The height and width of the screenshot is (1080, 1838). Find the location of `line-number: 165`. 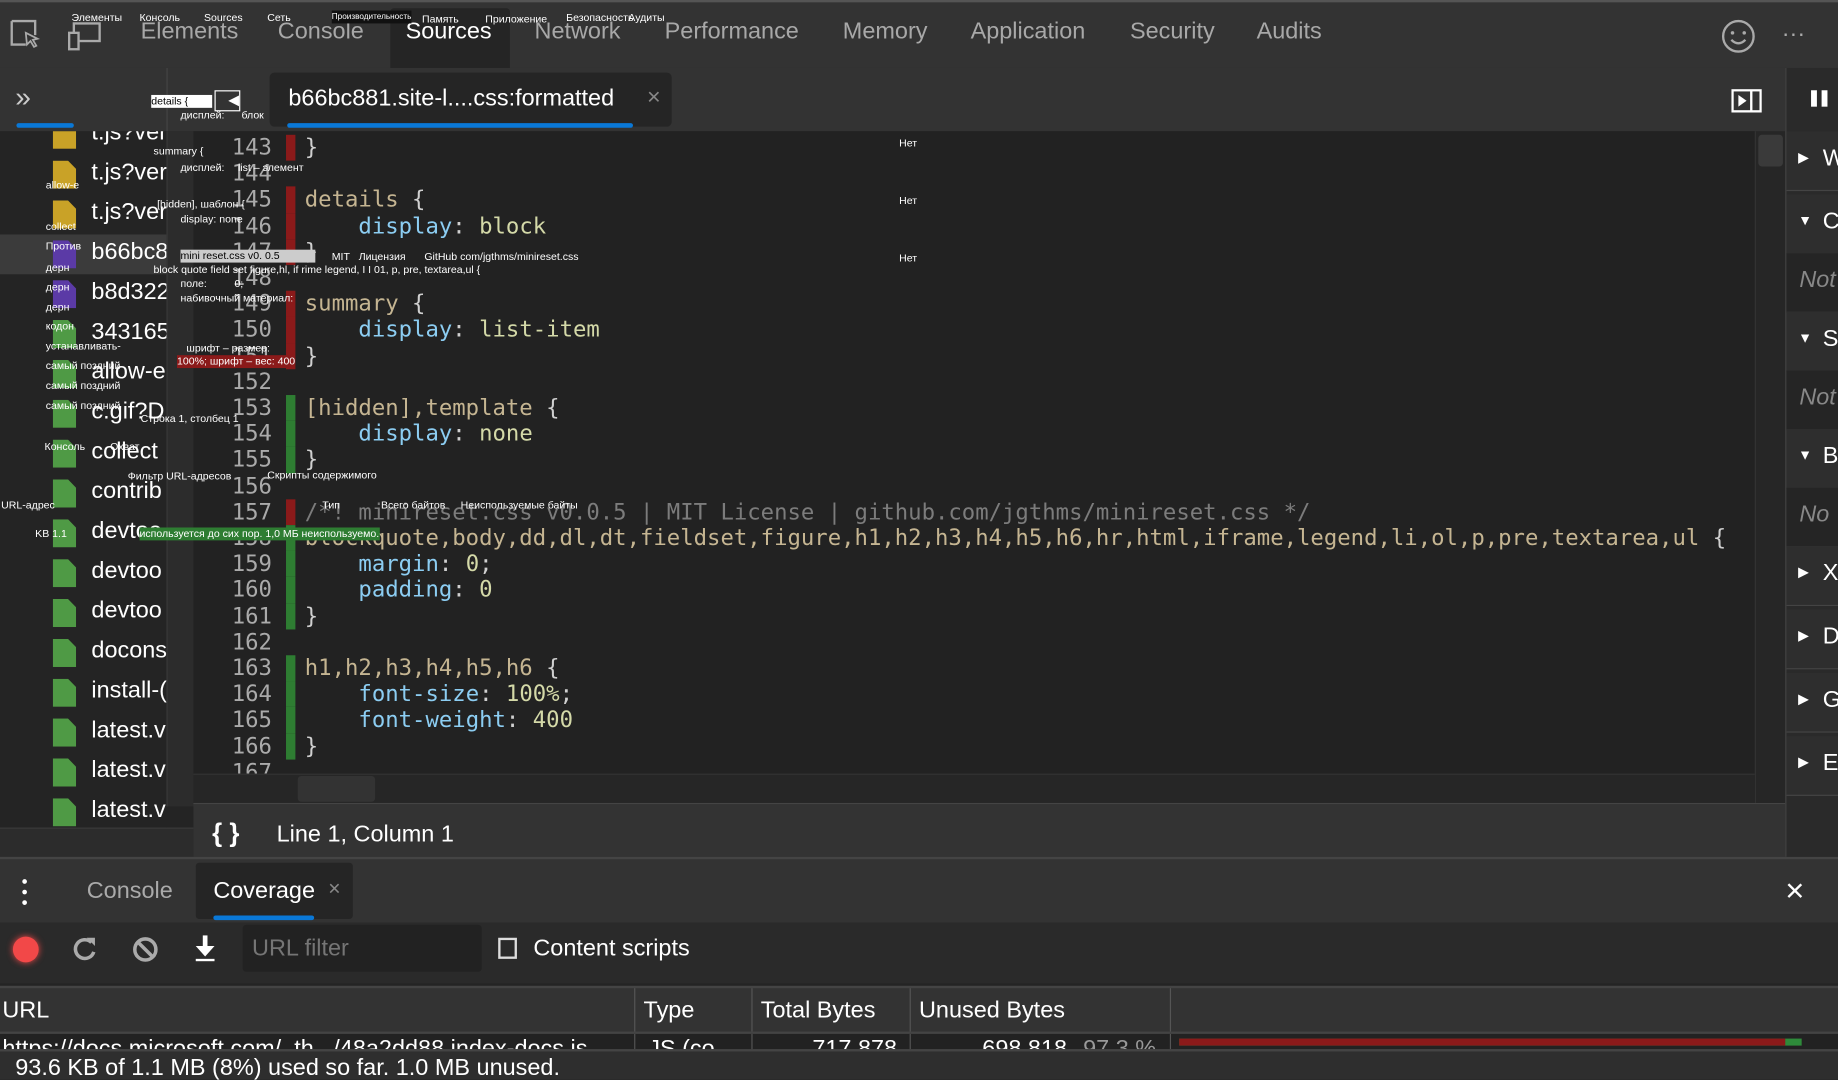

line-number: 165 is located at coordinates (232, 720).